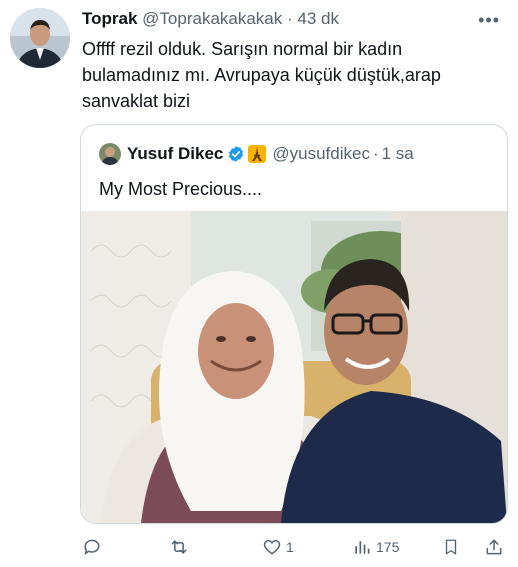 The image size is (518, 567). I want to click on views-count: 175, so click(388, 547).